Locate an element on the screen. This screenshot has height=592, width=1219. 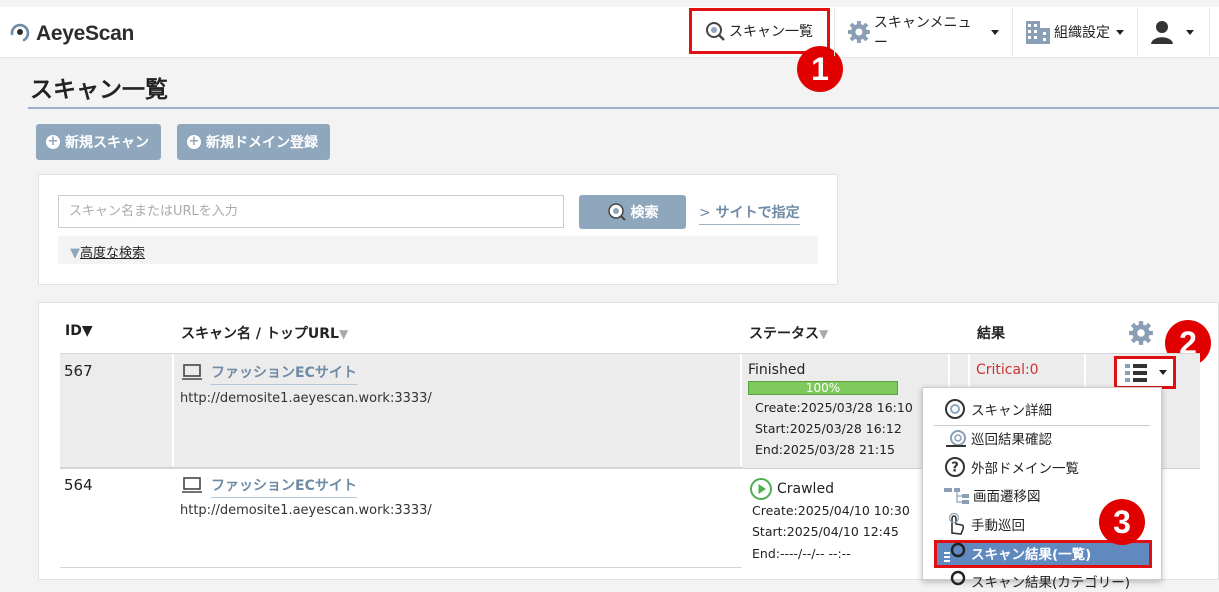
question-circle-icon: ? is located at coordinates (955, 467).